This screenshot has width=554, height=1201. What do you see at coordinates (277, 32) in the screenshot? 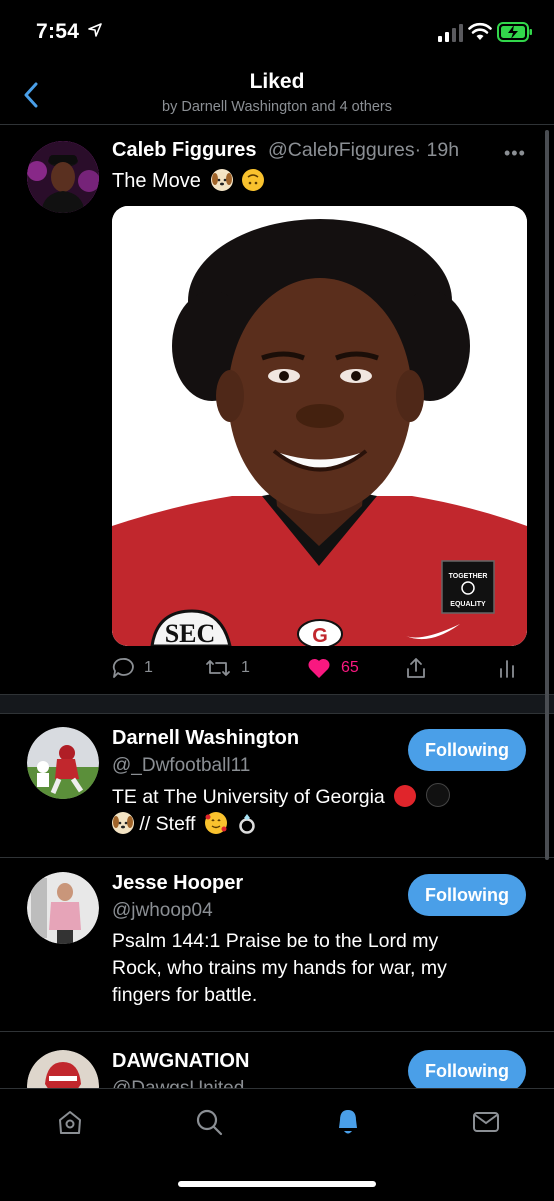
I see `status-bar: 7:54` at bounding box center [277, 32].